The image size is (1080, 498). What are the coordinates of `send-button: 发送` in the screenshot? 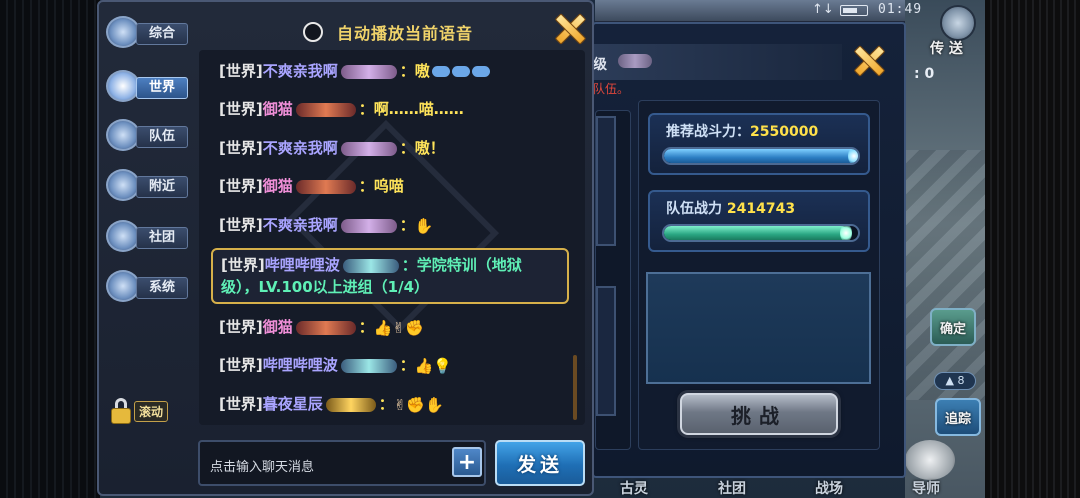 It's located at (540, 463).